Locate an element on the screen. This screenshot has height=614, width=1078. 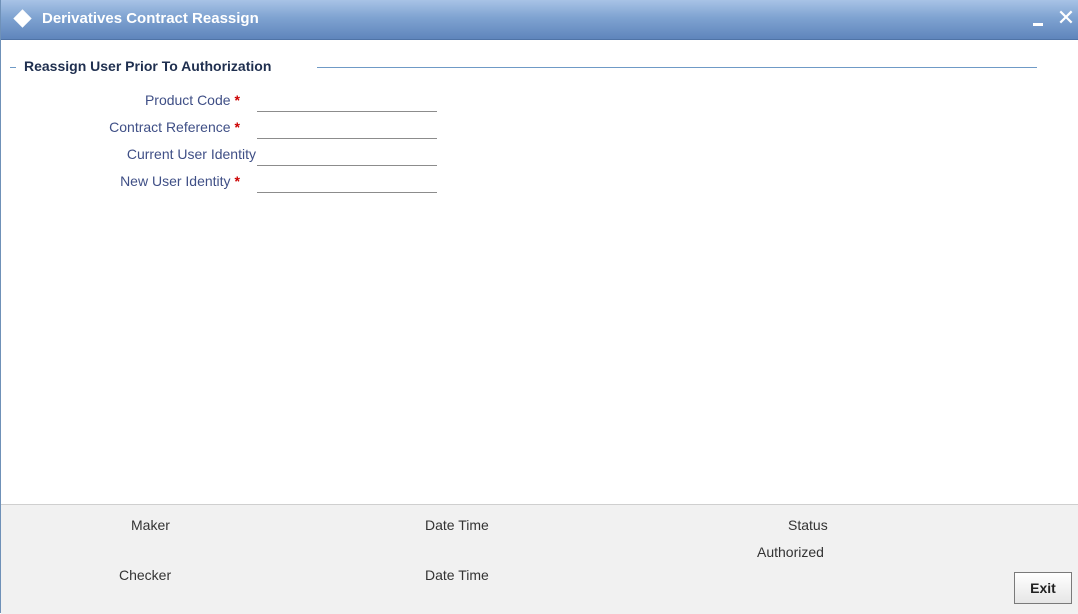
minimize-button is located at coordinates (1039, 18).